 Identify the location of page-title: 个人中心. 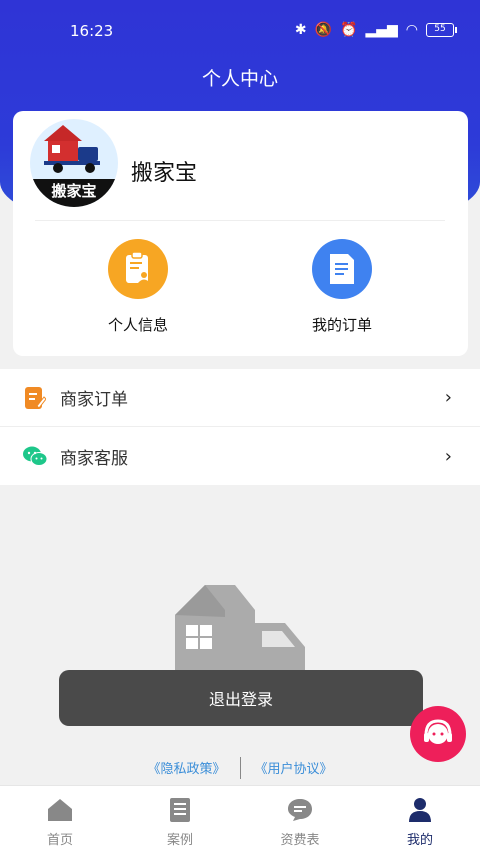
(239, 79).